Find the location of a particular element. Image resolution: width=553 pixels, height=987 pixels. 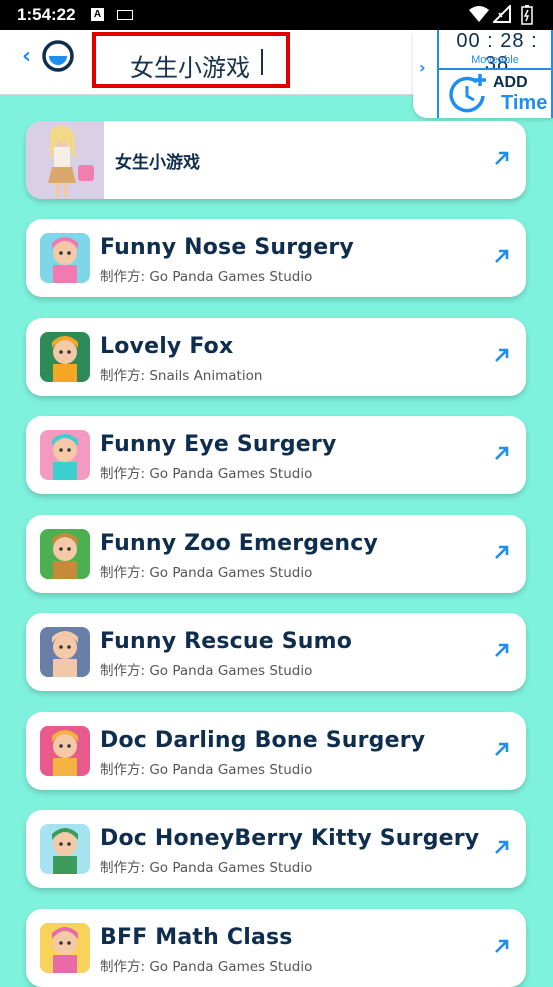

game-title: Doc HoneyBerry Kitty Surgery is located at coordinates (290, 838).